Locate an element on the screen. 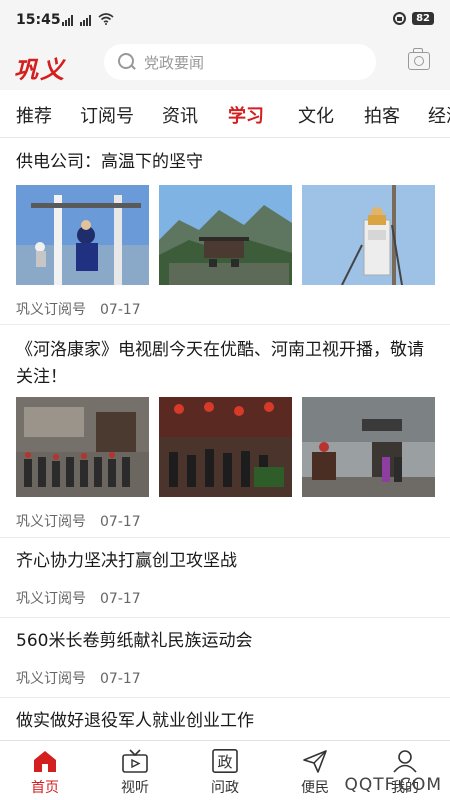 The height and width of the screenshot is (800, 450). tab-study: 学习 is located at coordinates (246, 115).